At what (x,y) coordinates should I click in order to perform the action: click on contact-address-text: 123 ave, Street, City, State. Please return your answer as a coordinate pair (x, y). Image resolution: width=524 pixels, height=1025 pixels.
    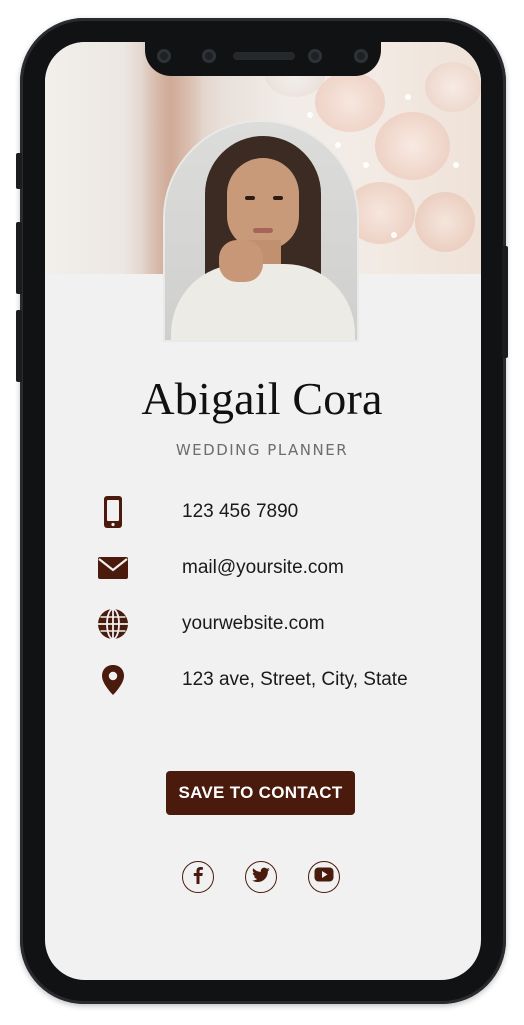
    Looking at the image, I should click on (295, 679).